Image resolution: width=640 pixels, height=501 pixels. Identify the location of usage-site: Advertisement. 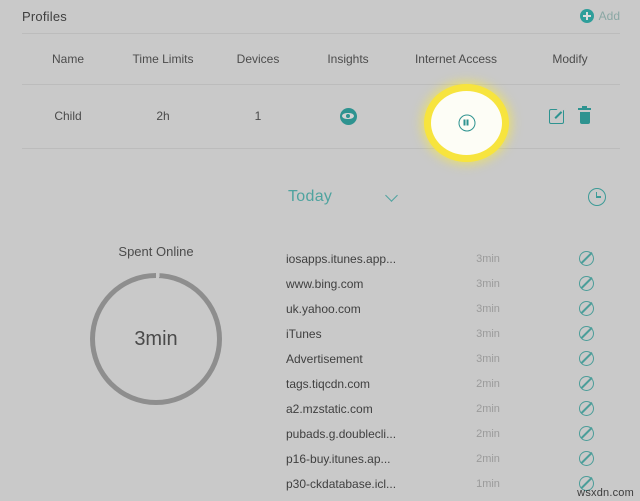
(324, 358).